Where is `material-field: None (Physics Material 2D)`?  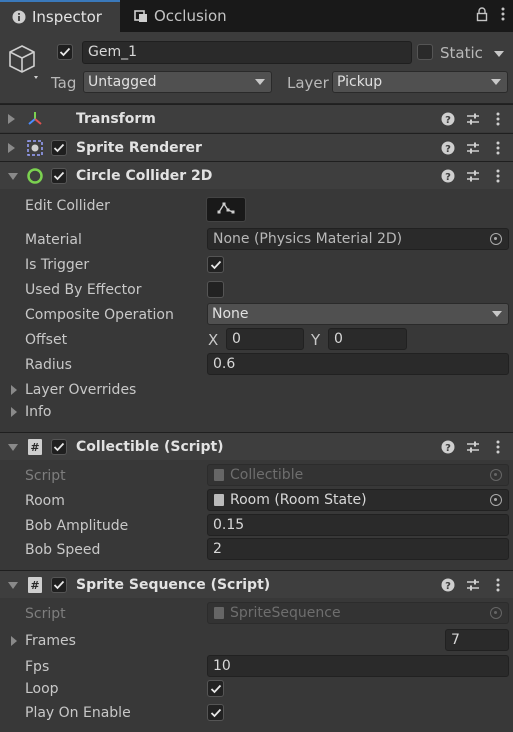
material-field: None (Physics Material 2D) is located at coordinates (358, 239).